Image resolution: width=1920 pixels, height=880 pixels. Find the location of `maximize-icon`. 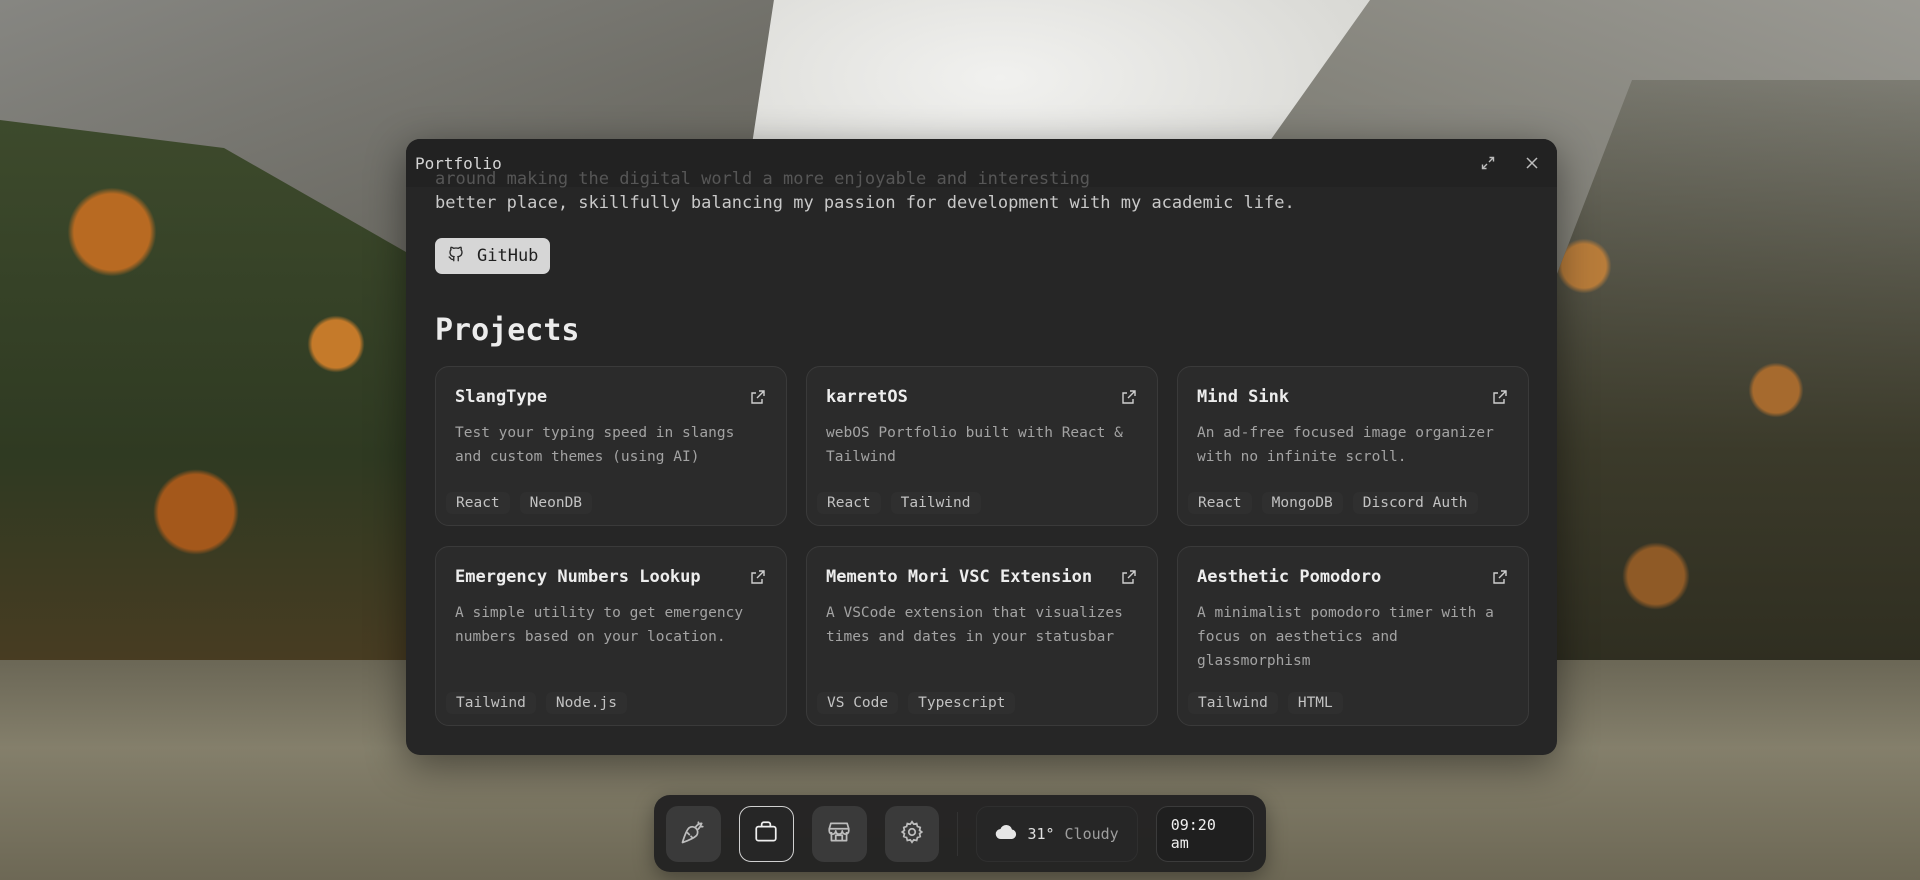

maximize-icon is located at coordinates (1488, 163).